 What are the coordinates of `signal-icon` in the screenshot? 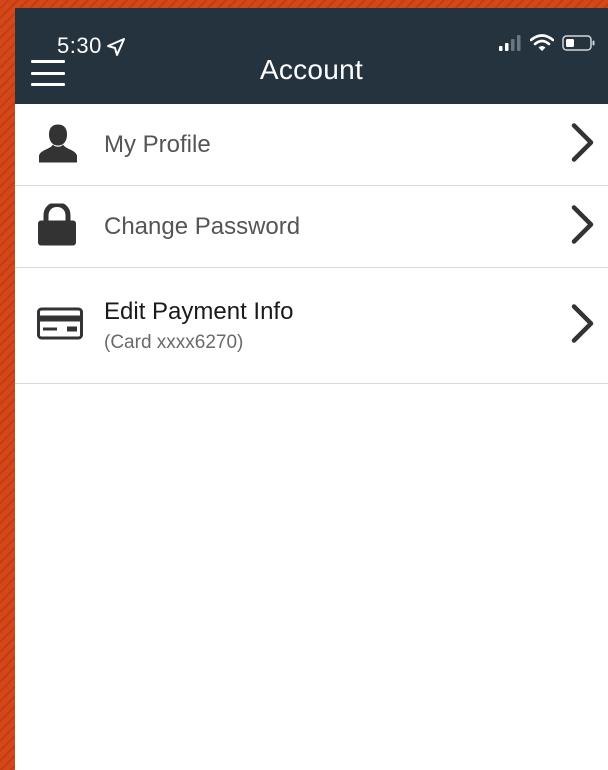 It's located at (510, 43).